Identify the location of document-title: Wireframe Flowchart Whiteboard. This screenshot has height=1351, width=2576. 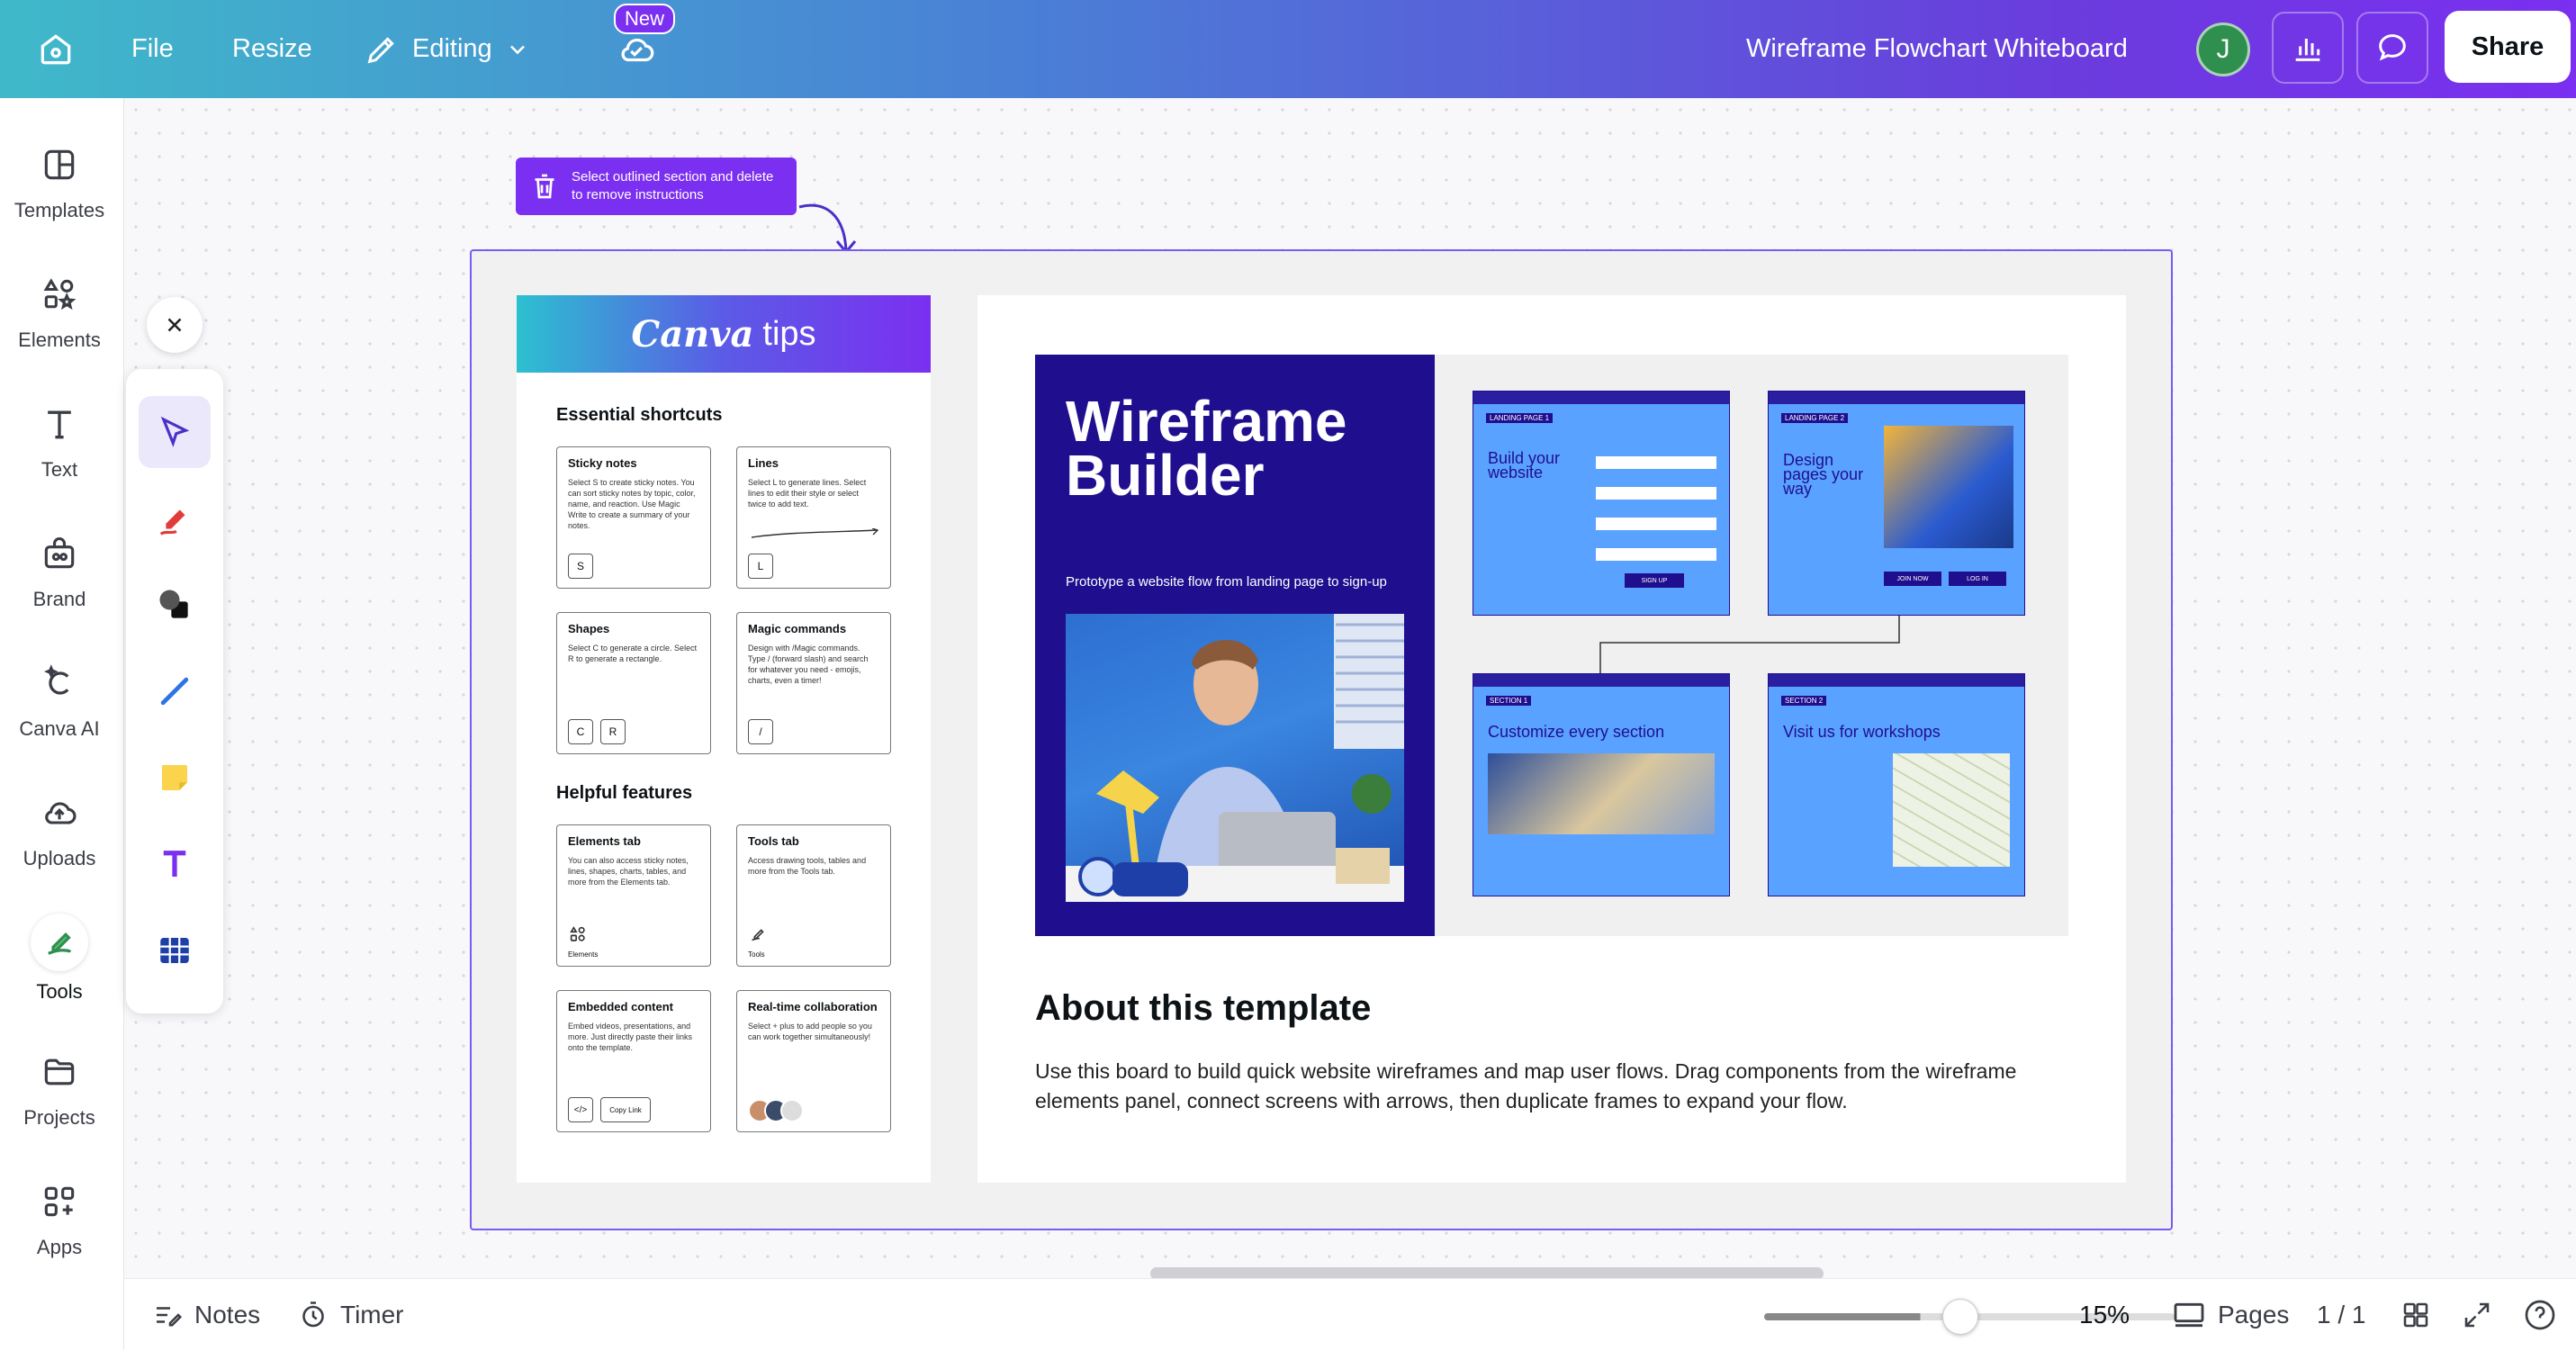
(1937, 49).